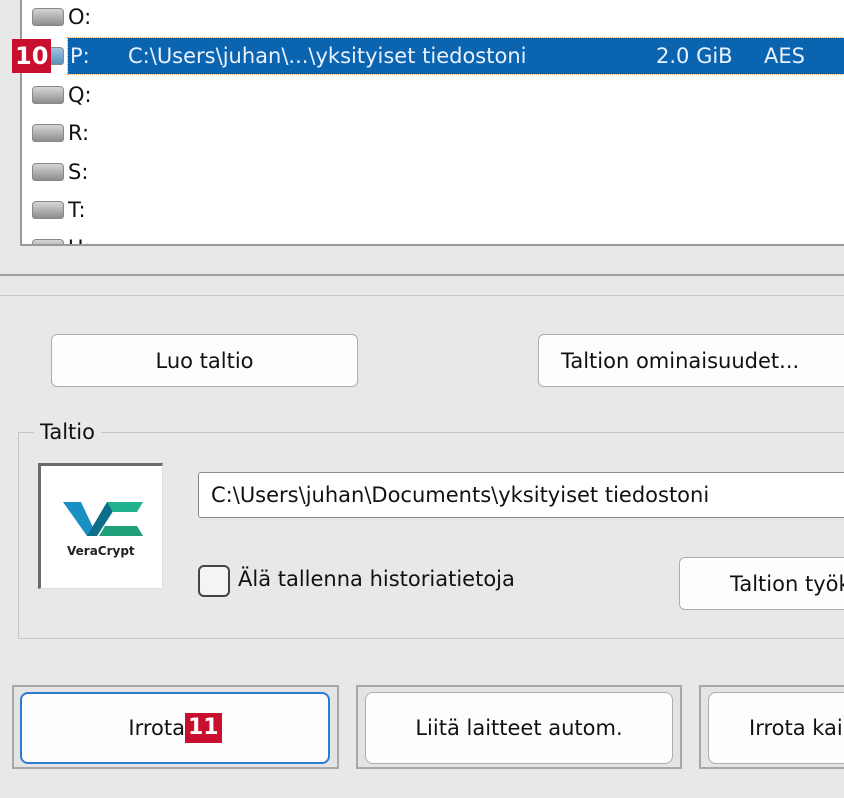  I want to click on drive-row-u: U:, so click(438, 237).